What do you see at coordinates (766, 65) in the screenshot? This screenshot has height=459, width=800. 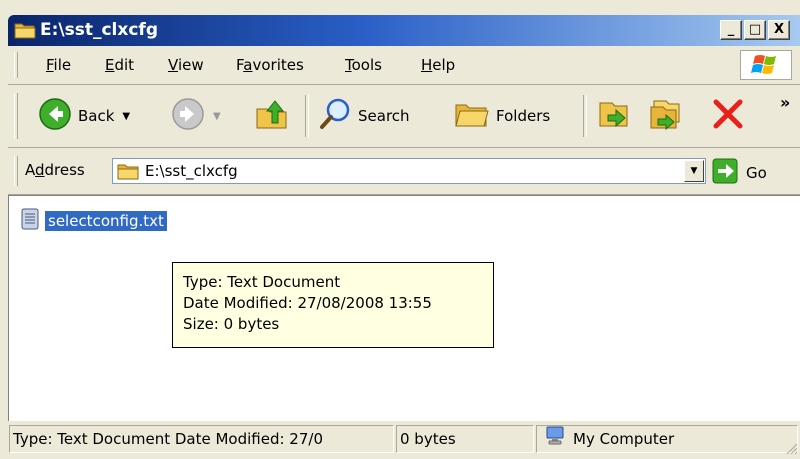 I see `windows-logo-icon` at bounding box center [766, 65].